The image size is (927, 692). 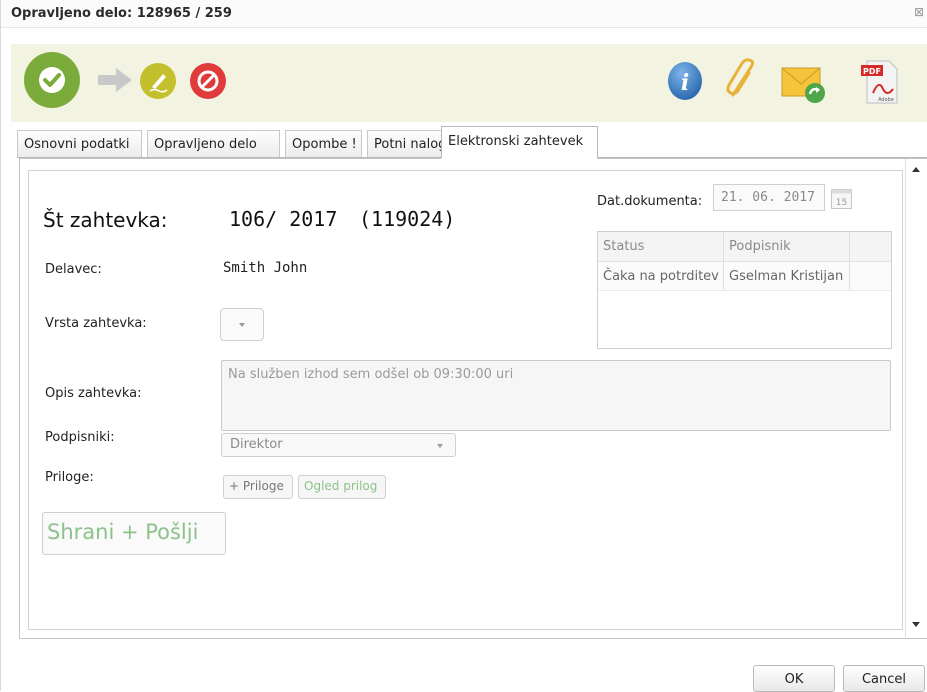 I want to click on tab-osnovni-podatki: Osnovni podatki, so click(x=79, y=144).